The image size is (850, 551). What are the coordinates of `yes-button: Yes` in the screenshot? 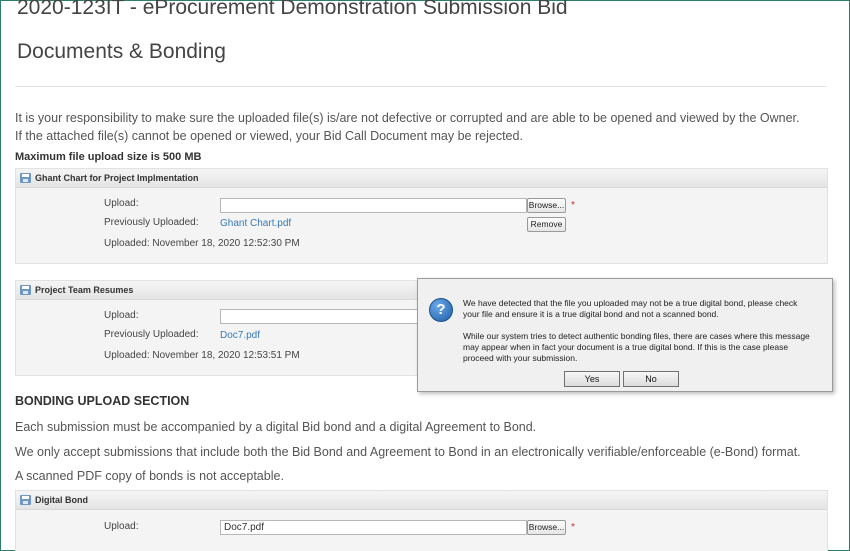 It's located at (592, 379).